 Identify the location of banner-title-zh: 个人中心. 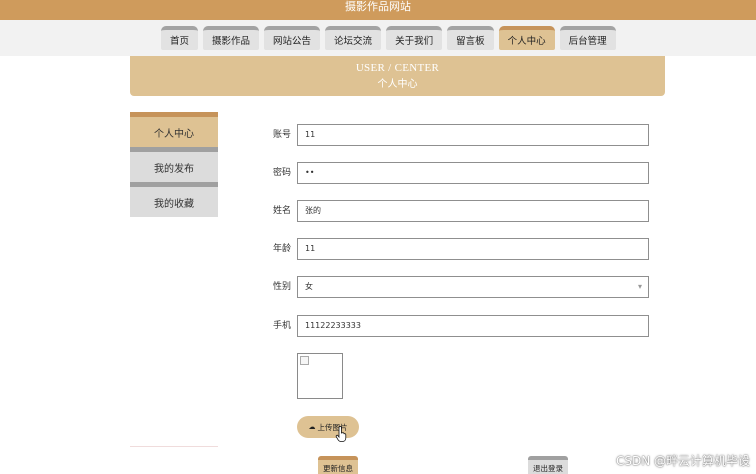
(397, 84).